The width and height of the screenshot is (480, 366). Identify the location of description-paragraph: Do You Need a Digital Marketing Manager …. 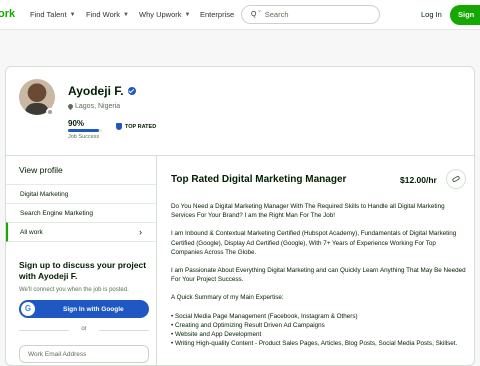
(308, 211).